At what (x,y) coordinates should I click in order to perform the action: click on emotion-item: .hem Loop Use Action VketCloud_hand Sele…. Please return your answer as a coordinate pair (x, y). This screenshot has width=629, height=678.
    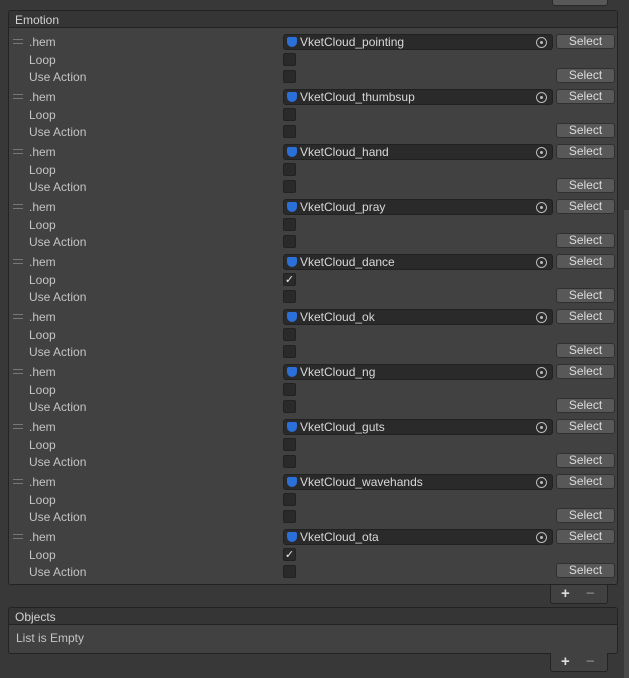
    Looking at the image, I should click on (313, 171).